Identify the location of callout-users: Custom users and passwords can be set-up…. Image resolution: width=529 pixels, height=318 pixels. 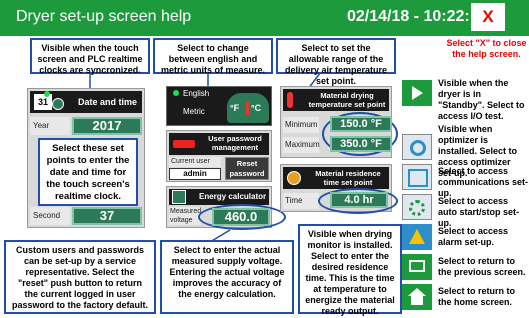
(80, 277).